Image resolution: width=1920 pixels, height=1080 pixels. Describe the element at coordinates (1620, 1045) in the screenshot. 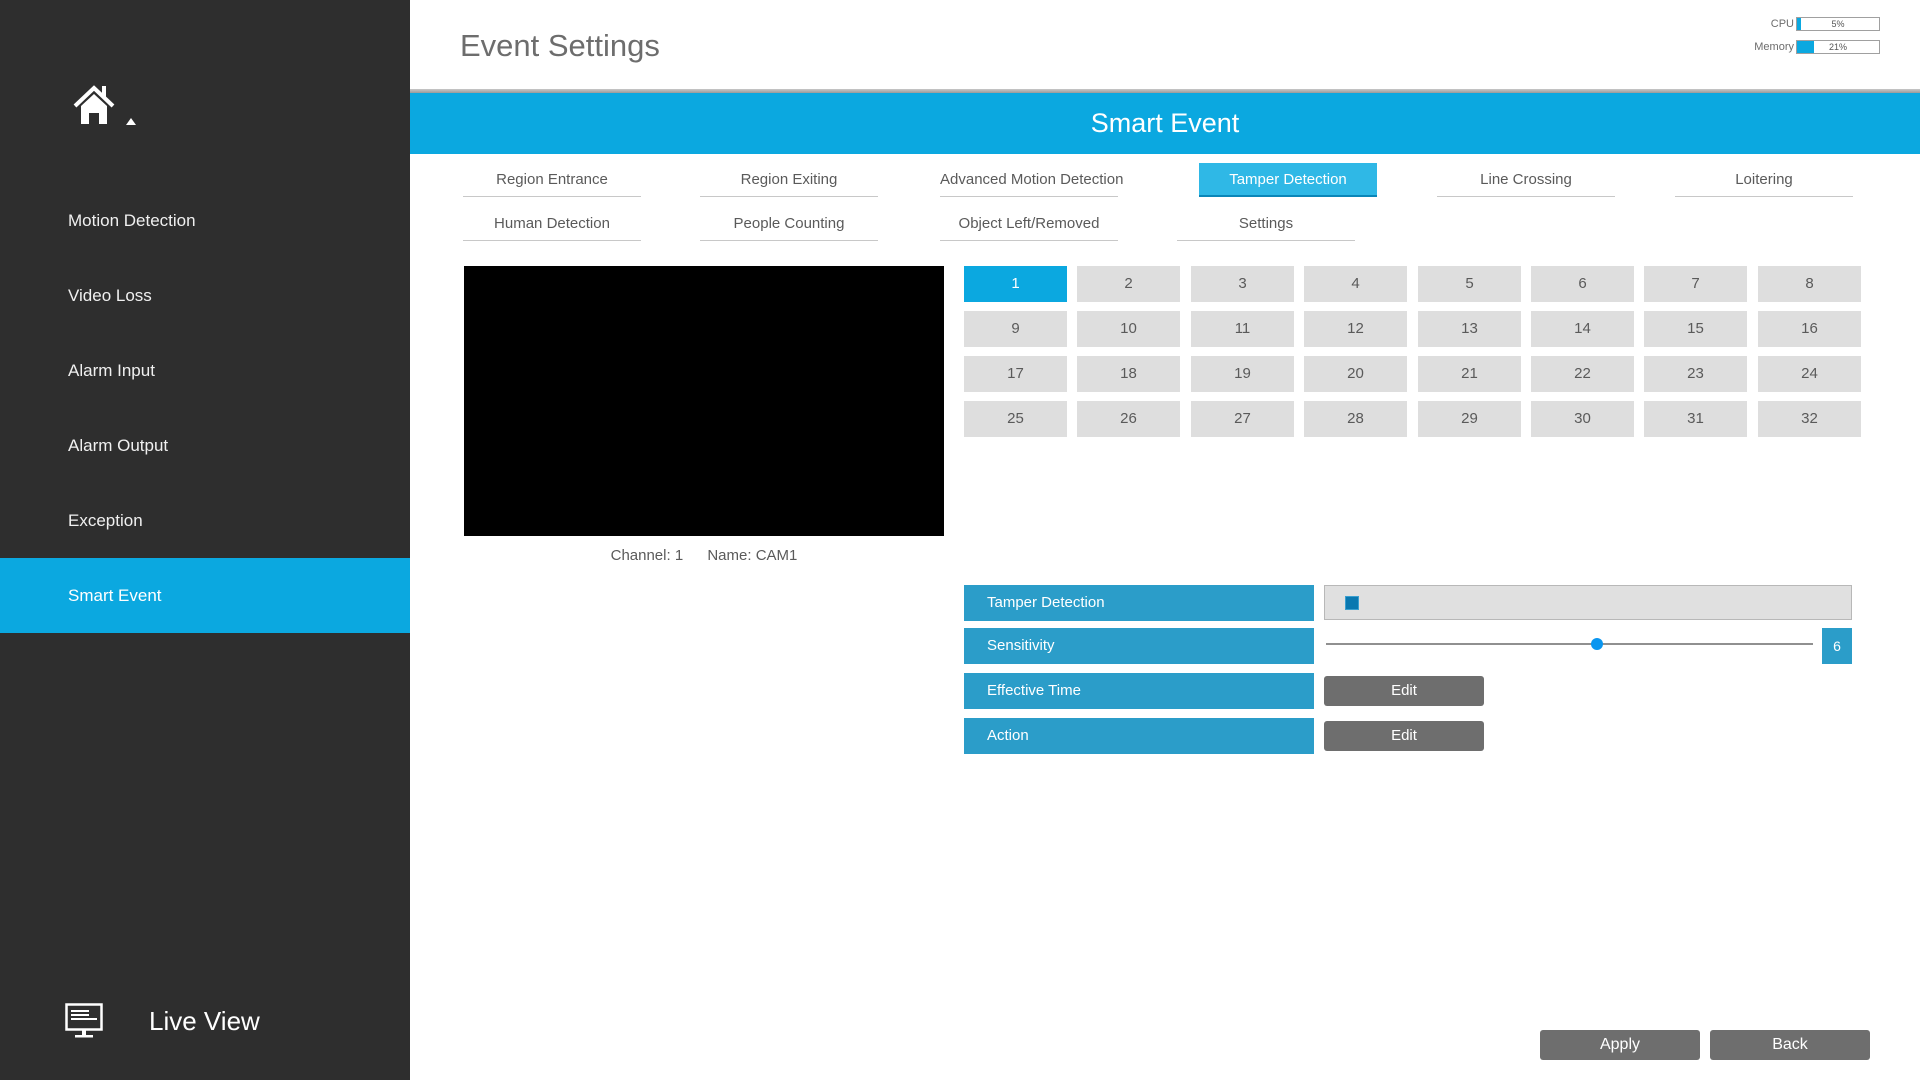

I see `apply-button: Apply` at that location.